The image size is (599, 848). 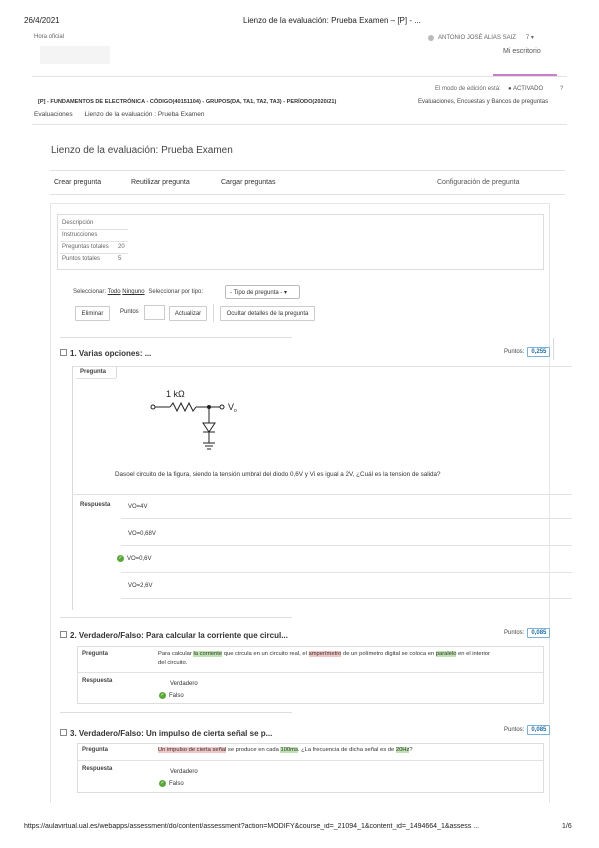 What do you see at coordinates (63, 352) in the screenshot?
I see `question-1-checkbox` at bounding box center [63, 352].